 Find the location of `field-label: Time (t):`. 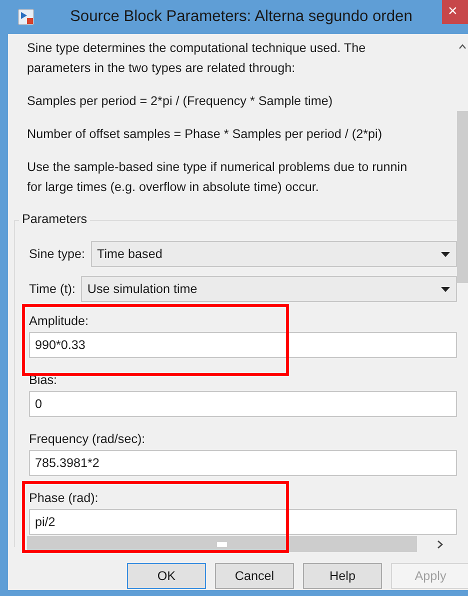

field-label: Time (t): is located at coordinates (52, 289).